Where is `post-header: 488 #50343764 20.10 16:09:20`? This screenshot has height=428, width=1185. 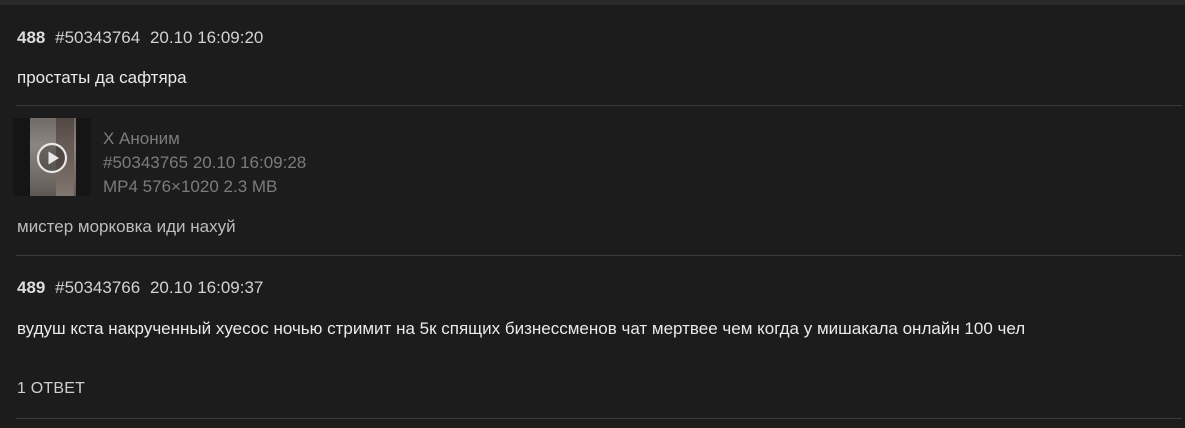 post-header: 488 #50343764 20.10 16:09:20 is located at coordinates (140, 38).